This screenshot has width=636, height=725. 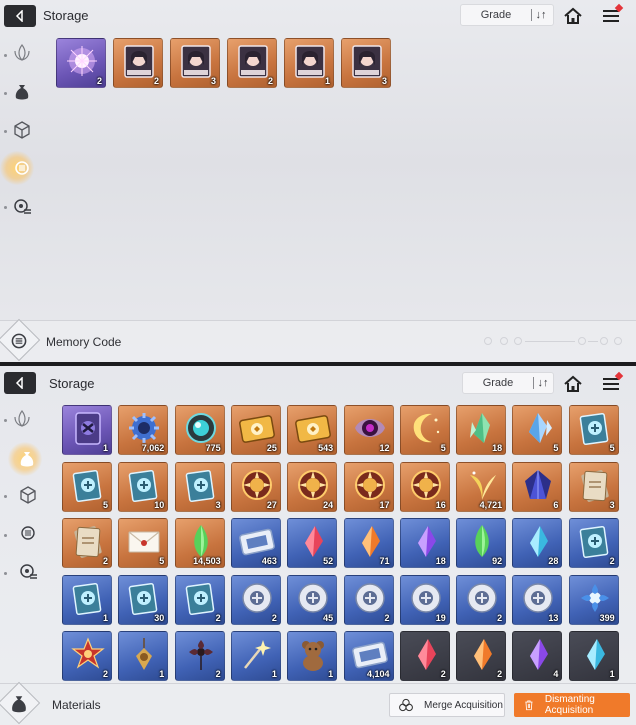 I want to click on inventory-item: 13, so click(x=537, y=599).